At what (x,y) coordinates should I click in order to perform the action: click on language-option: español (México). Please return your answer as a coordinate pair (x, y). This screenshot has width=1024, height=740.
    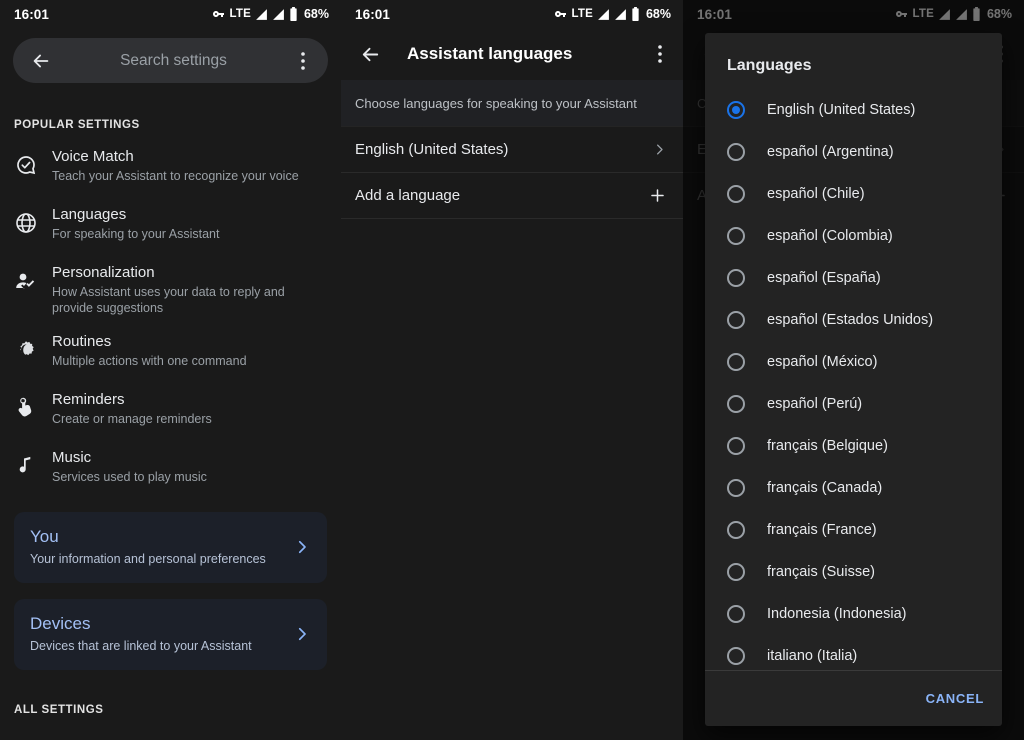
    Looking at the image, I should click on (853, 362).